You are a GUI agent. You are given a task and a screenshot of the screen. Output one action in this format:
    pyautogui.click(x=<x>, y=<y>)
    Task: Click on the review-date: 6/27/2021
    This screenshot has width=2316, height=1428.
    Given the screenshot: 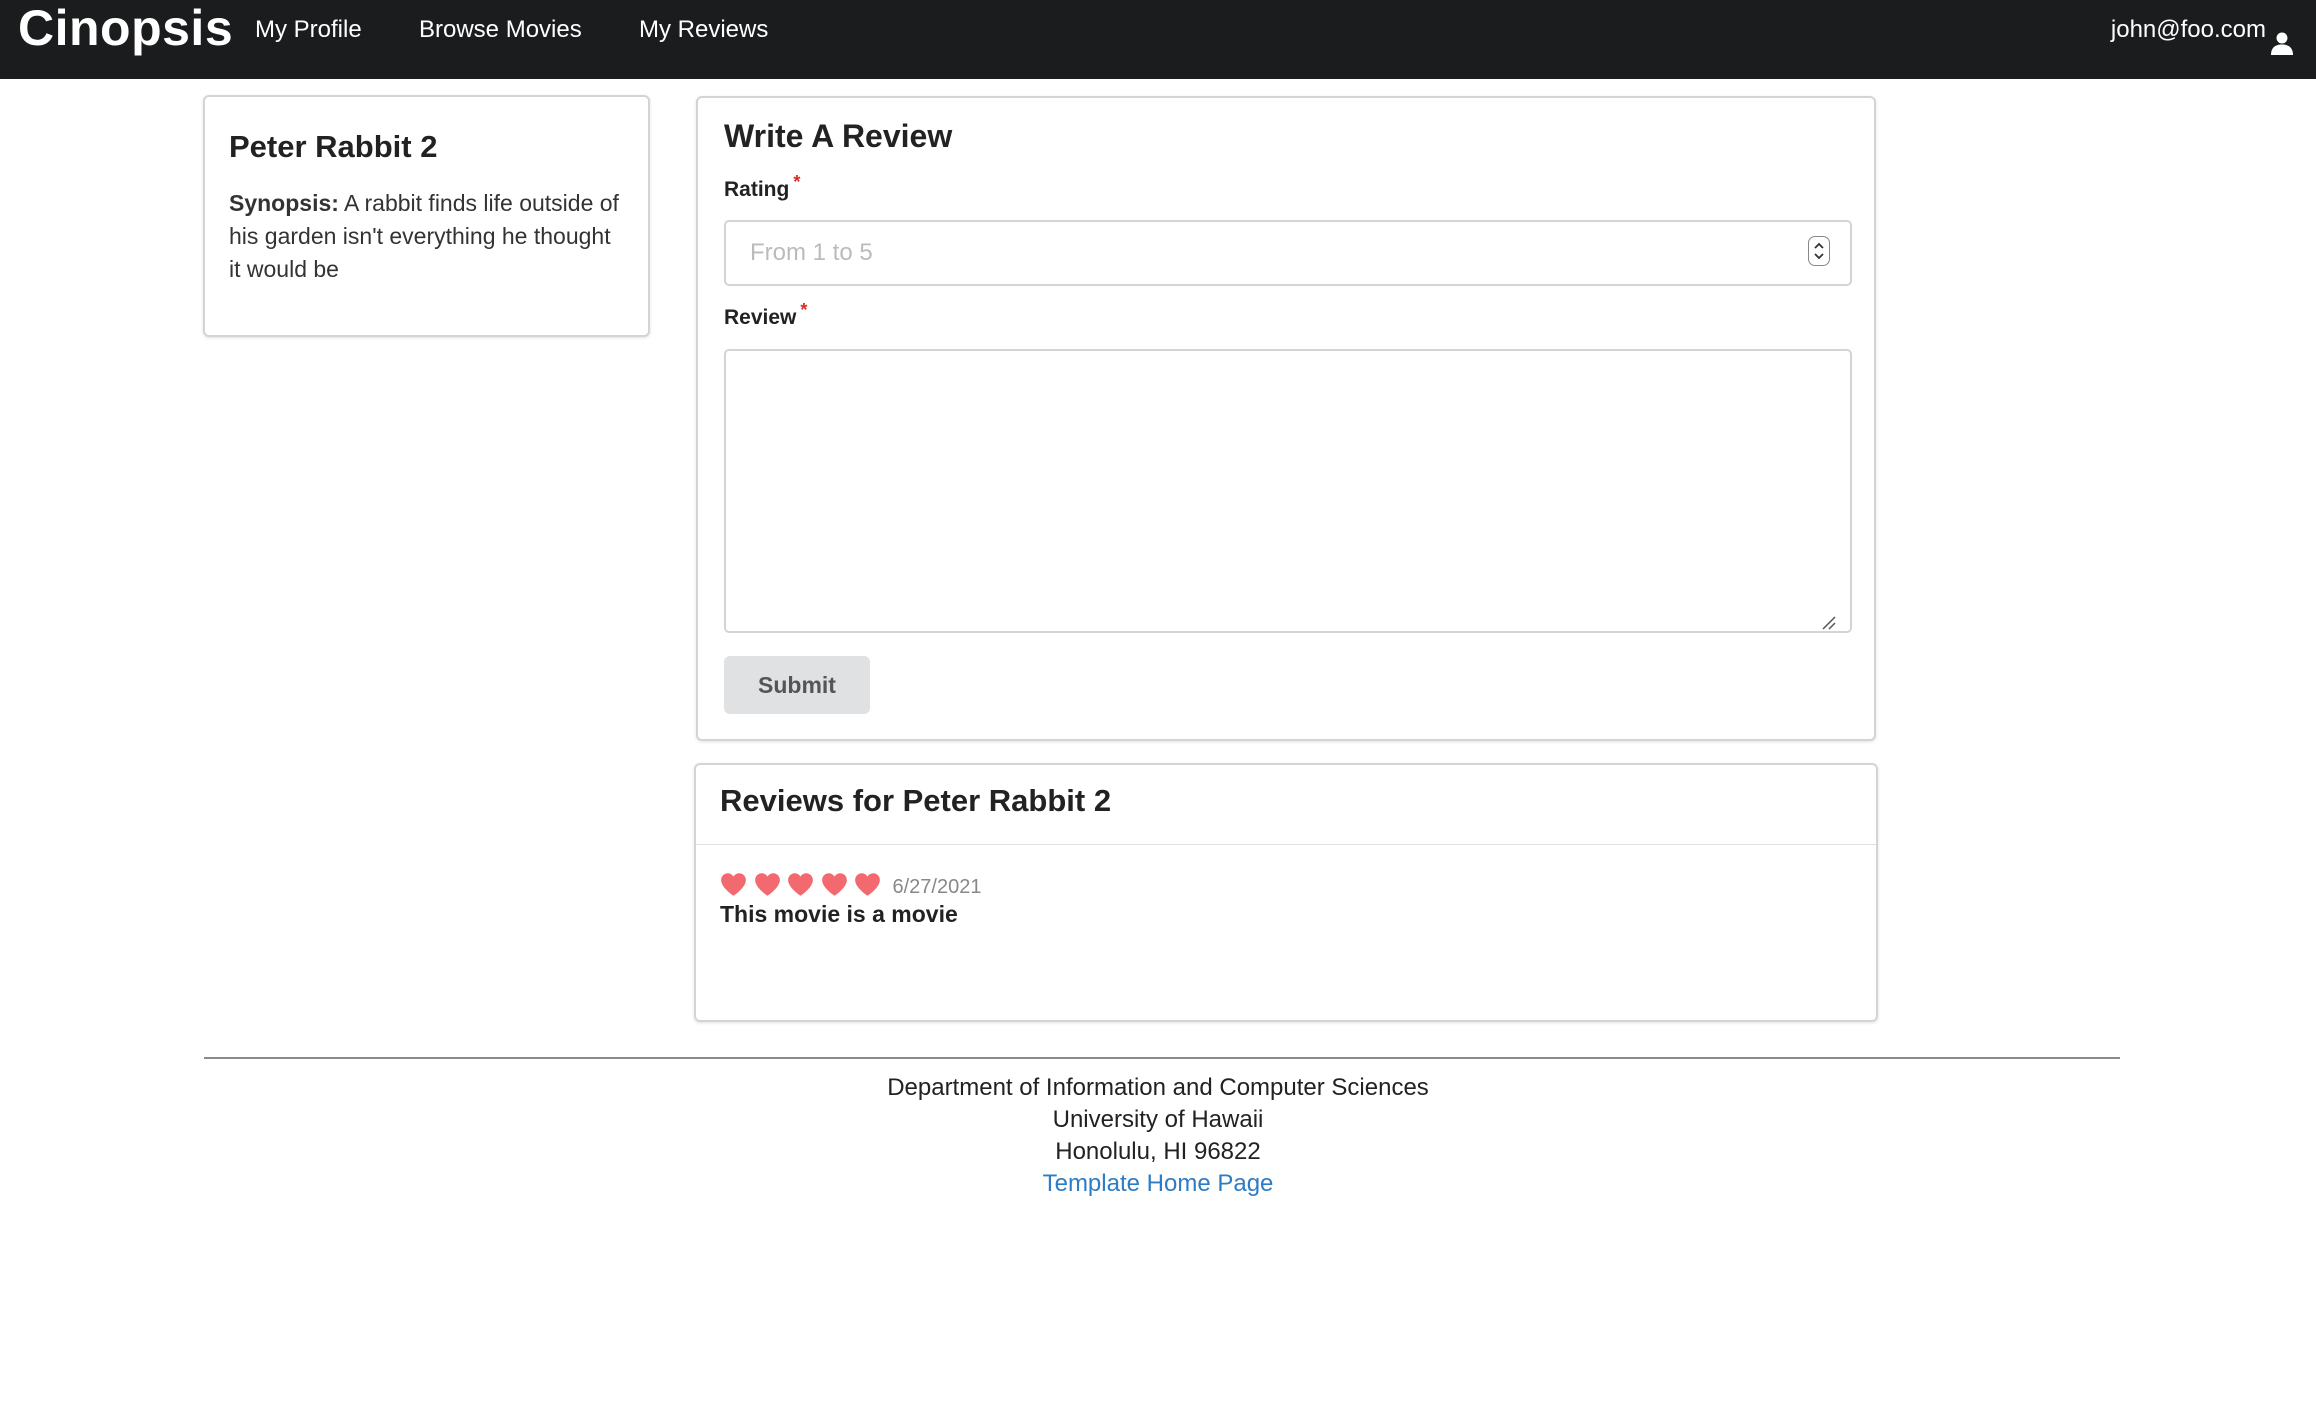 What is the action you would take?
    pyautogui.click(x=937, y=886)
    